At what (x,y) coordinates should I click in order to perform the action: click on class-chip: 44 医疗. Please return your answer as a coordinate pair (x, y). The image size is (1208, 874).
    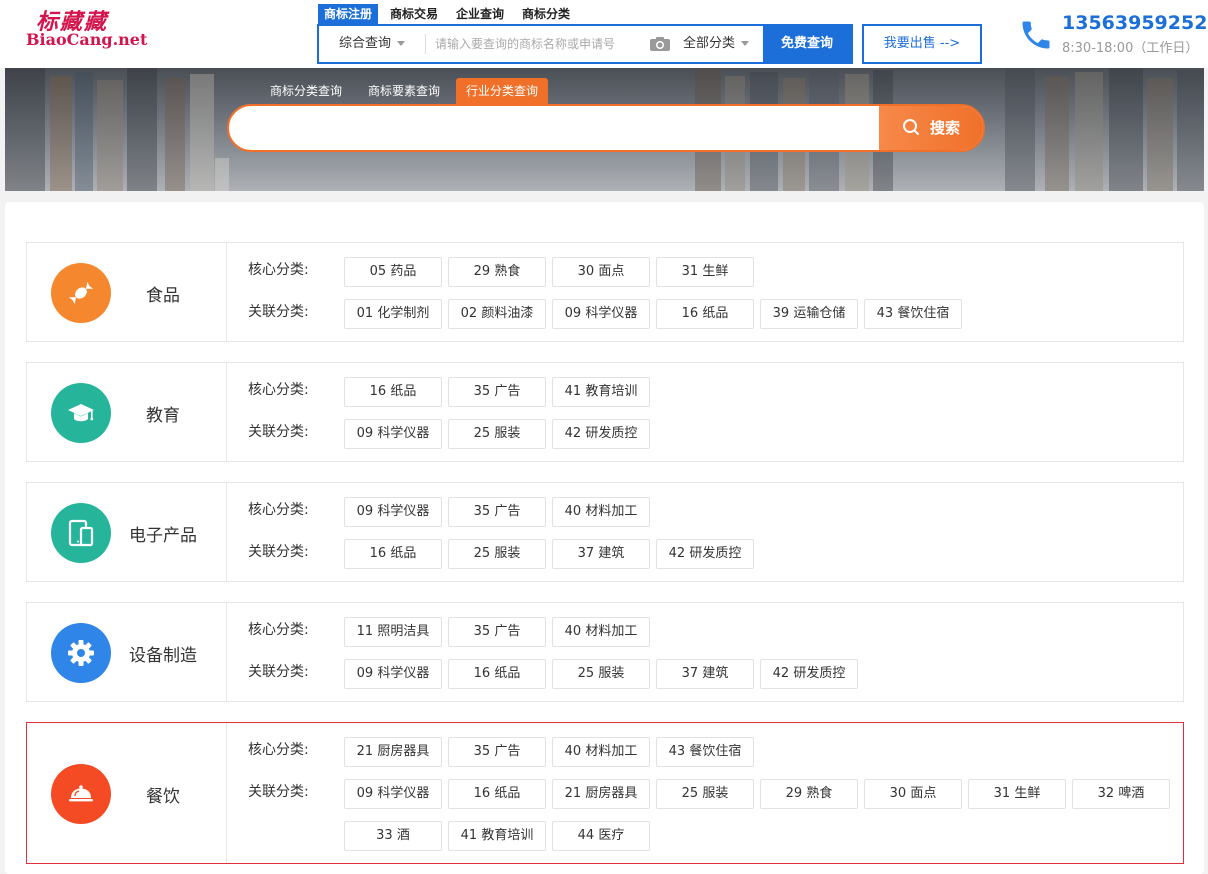
    Looking at the image, I should click on (601, 836).